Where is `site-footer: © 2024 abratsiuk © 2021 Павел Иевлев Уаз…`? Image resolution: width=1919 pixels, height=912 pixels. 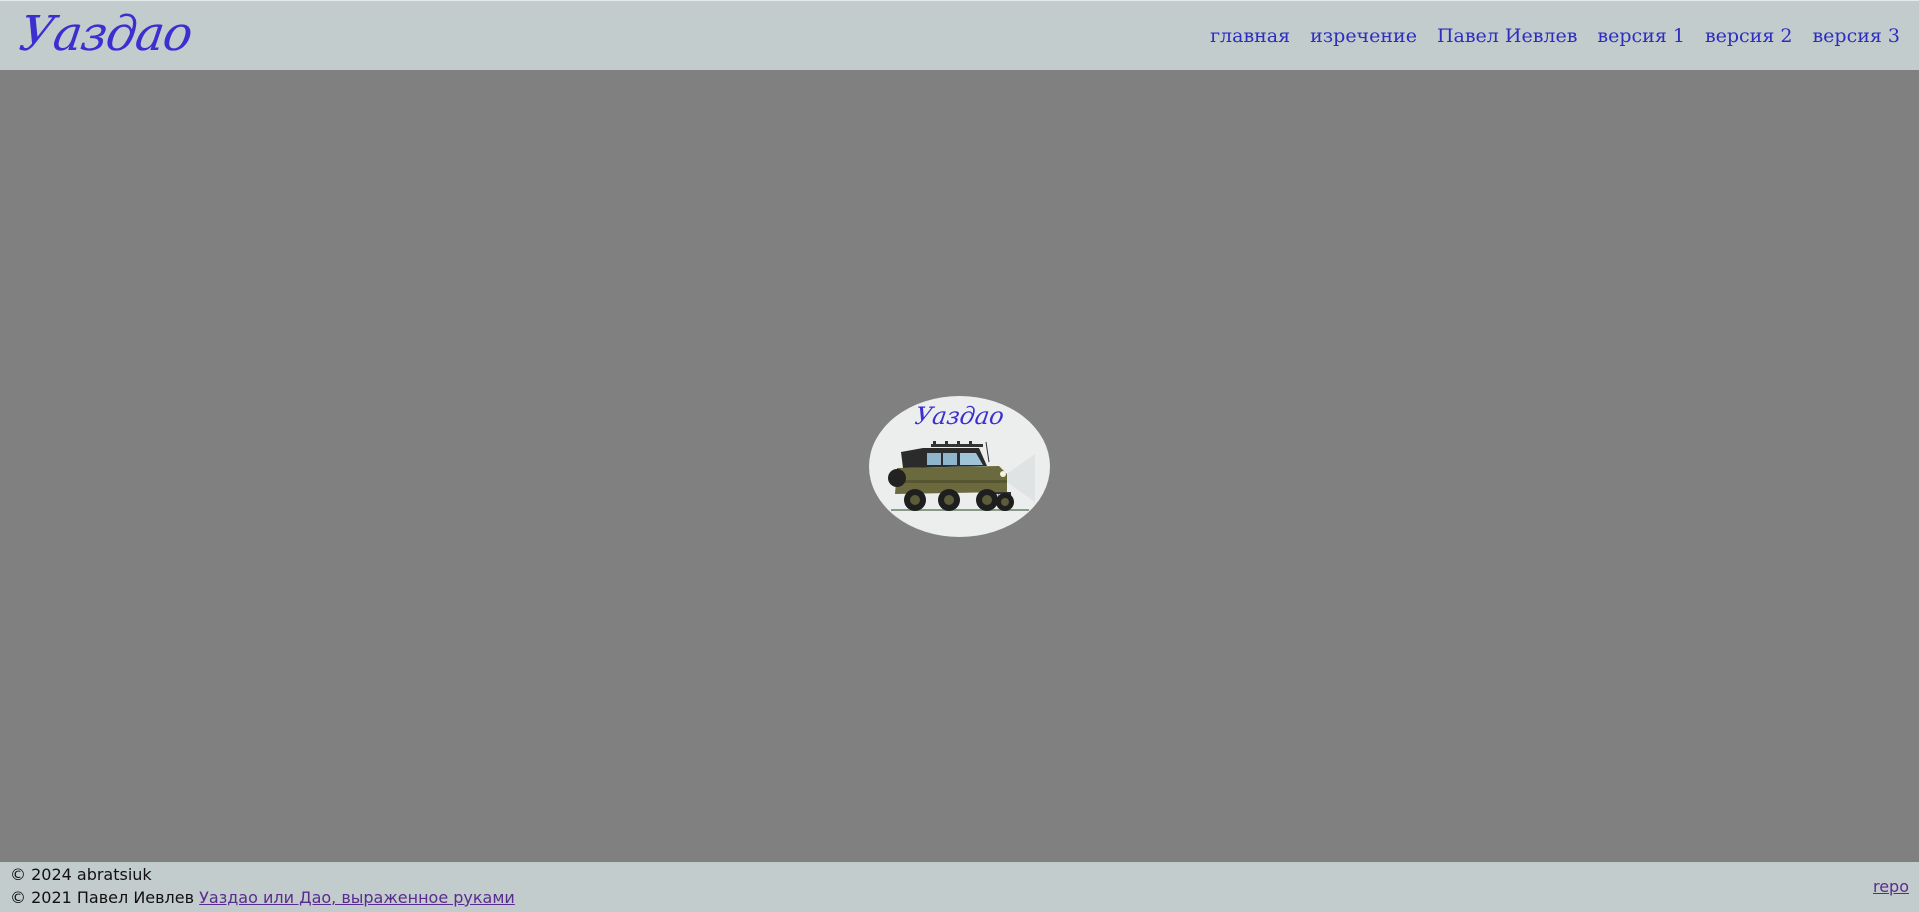 site-footer: © 2024 abratsiuk © 2021 Павел Иевлев Уаз… is located at coordinates (959, 887).